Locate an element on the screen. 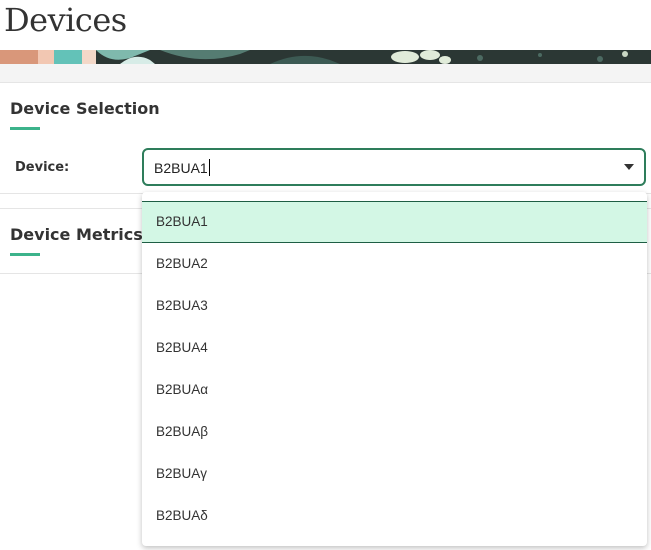 This screenshot has height=550, width=651. banner-illustration is located at coordinates (325, 57).